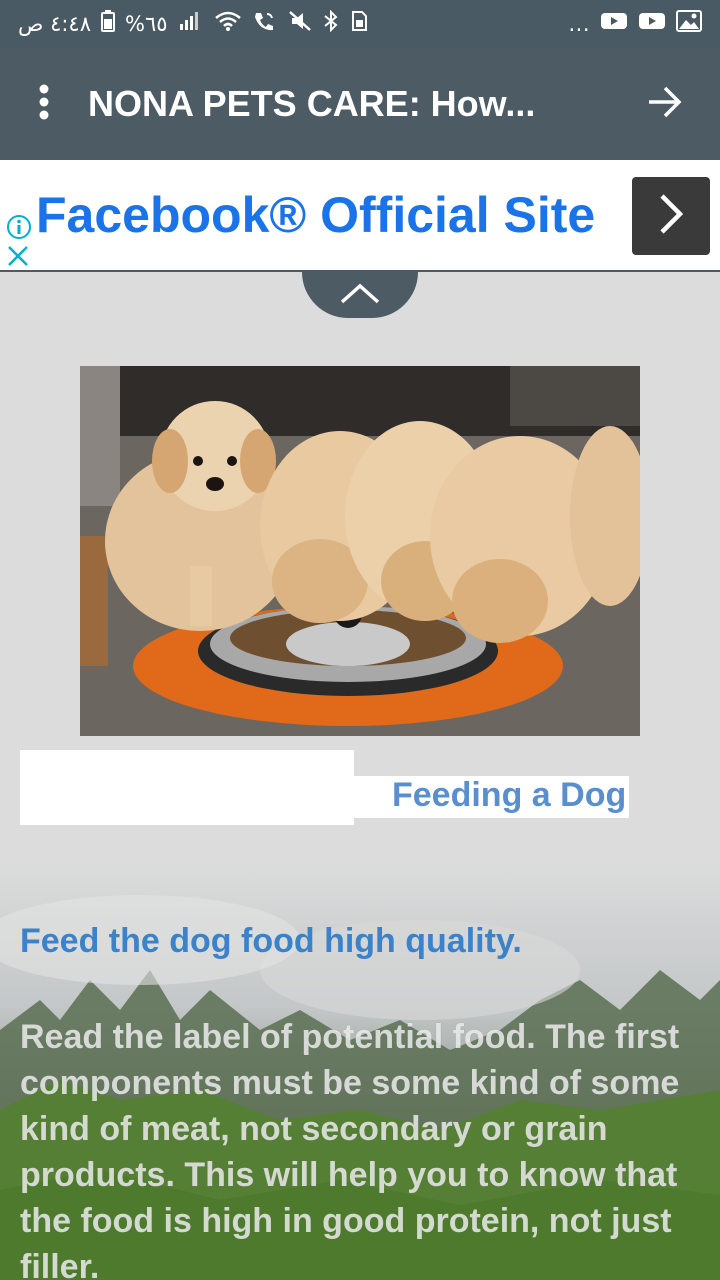 This screenshot has height=1280, width=720. I want to click on bluetooth-icon, so click(331, 23).